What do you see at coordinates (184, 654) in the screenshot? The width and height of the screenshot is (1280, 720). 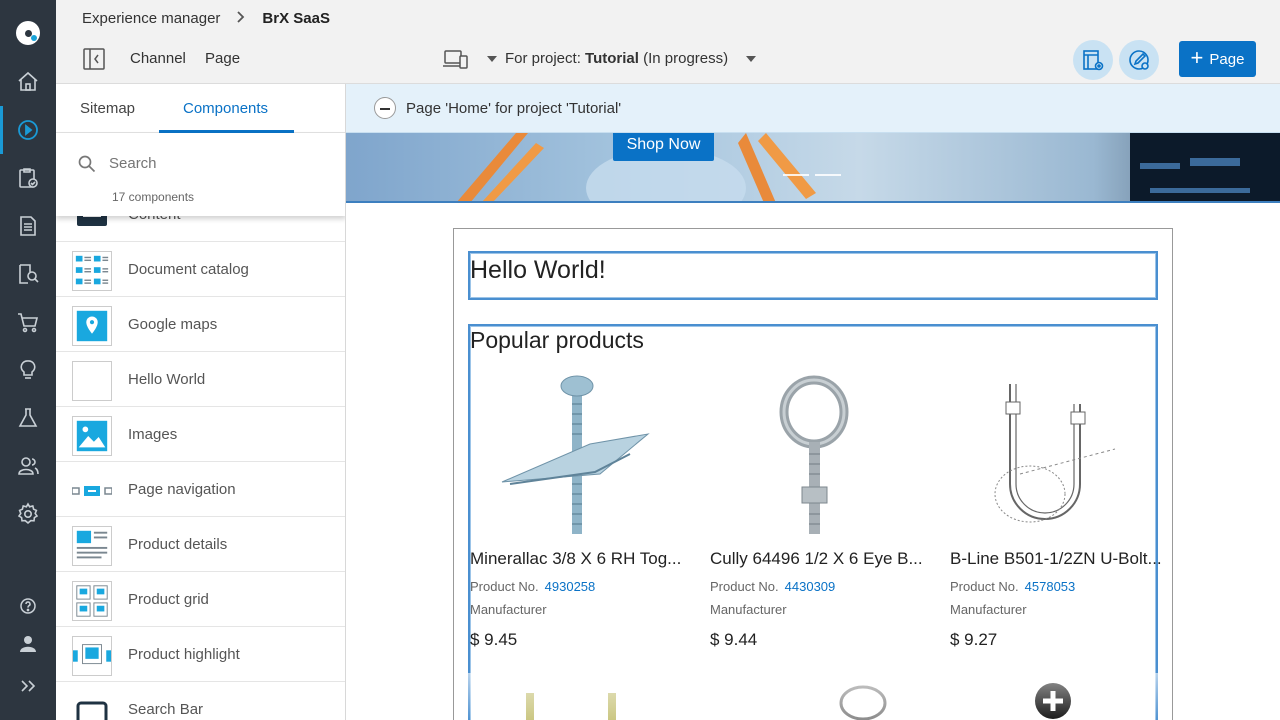 I see `component-label: Product highlight` at bounding box center [184, 654].